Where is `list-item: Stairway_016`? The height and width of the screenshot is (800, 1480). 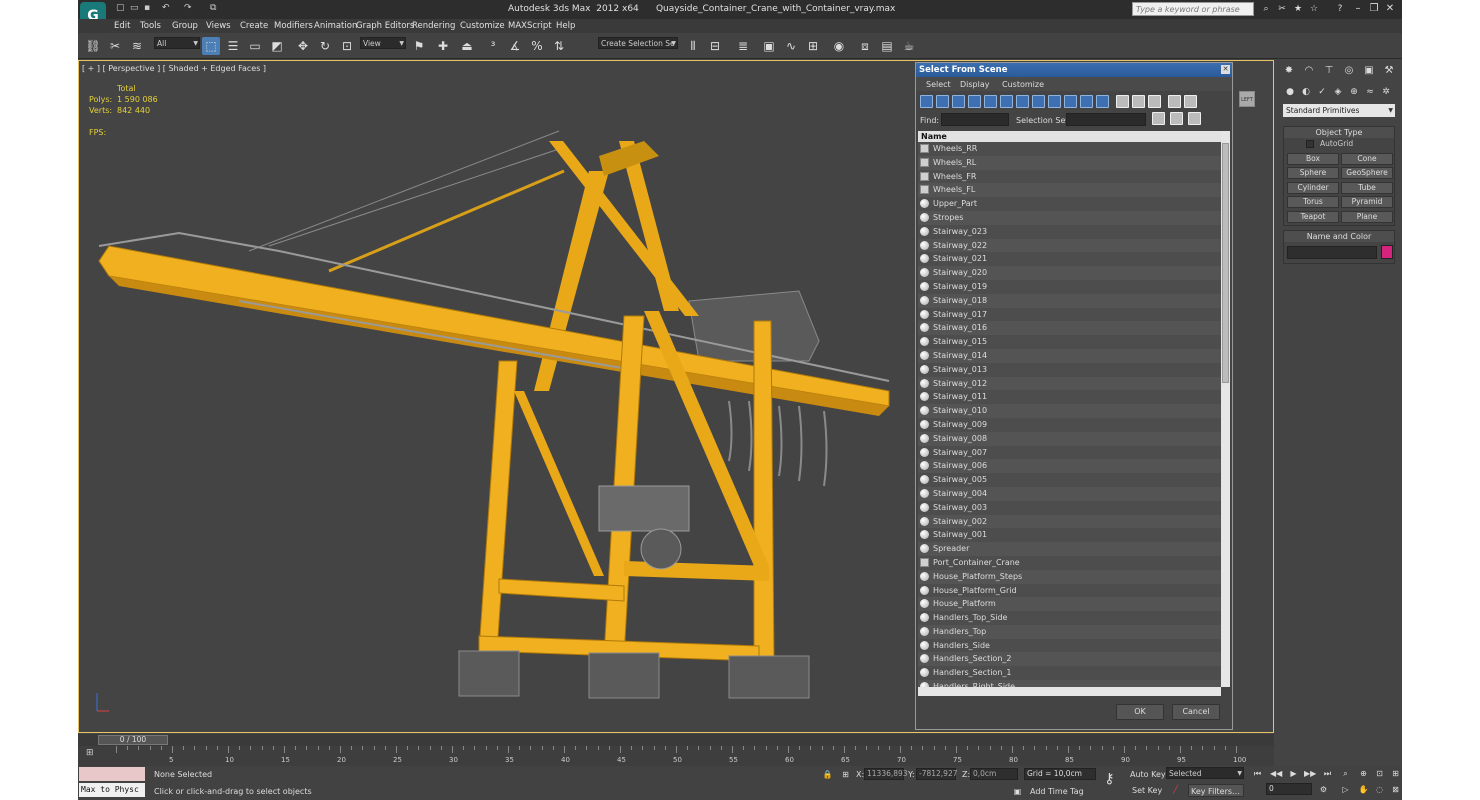
list-item: Stairway_016 is located at coordinates (1069, 328).